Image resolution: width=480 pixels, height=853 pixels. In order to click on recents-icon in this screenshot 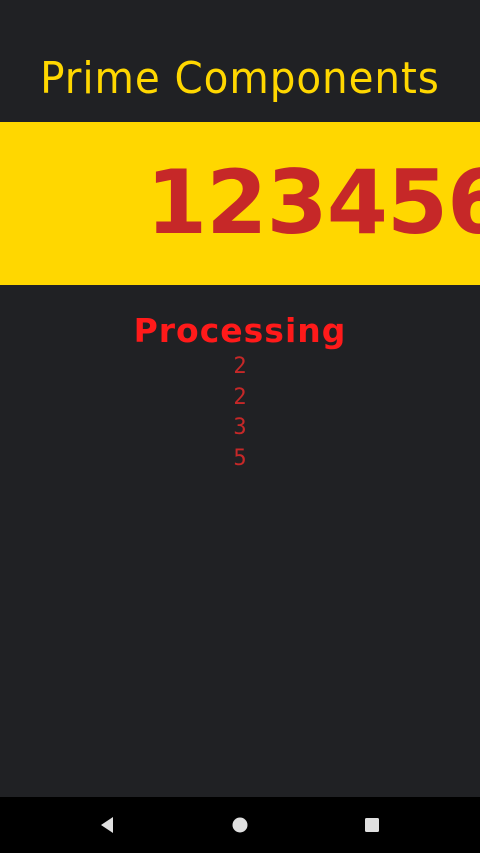, I will do `click(372, 825)`.